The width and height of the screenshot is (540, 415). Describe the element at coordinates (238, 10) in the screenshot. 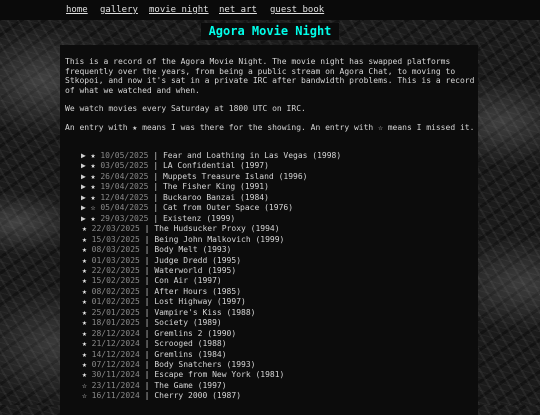

I see `nav-link-net-art: net_art` at that location.